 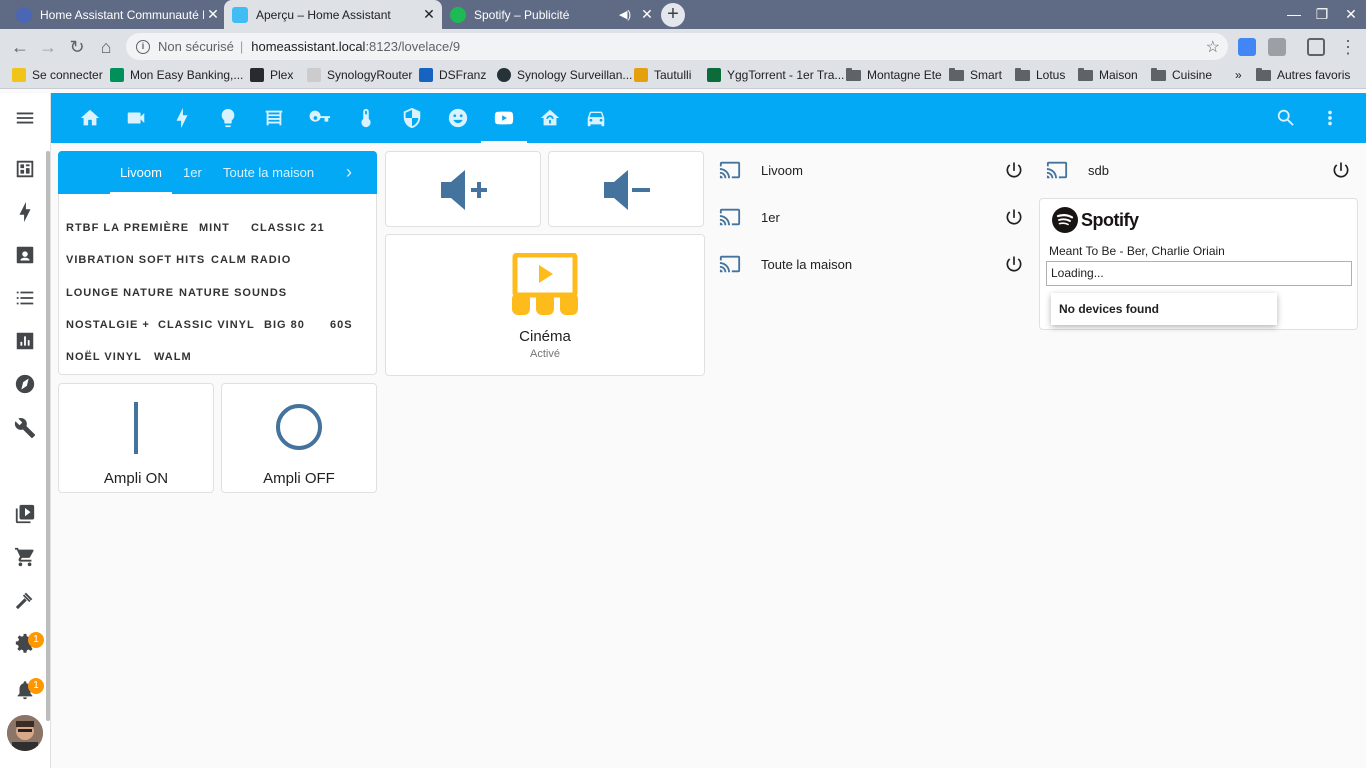 What do you see at coordinates (104, 357) in the screenshot?
I see `station-button: NOËL VINYL` at bounding box center [104, 357].